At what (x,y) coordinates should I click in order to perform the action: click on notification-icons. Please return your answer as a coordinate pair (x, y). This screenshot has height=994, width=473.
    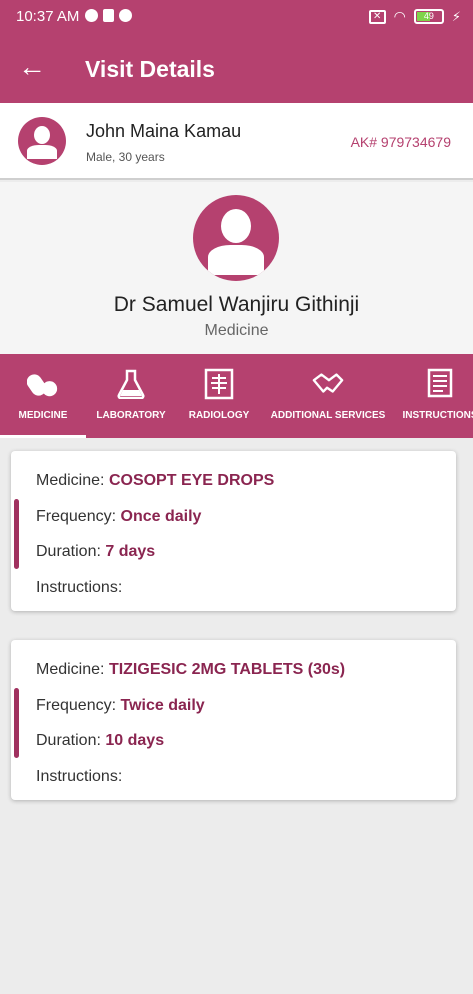
    Looking at the image, I should click on (108, 15).